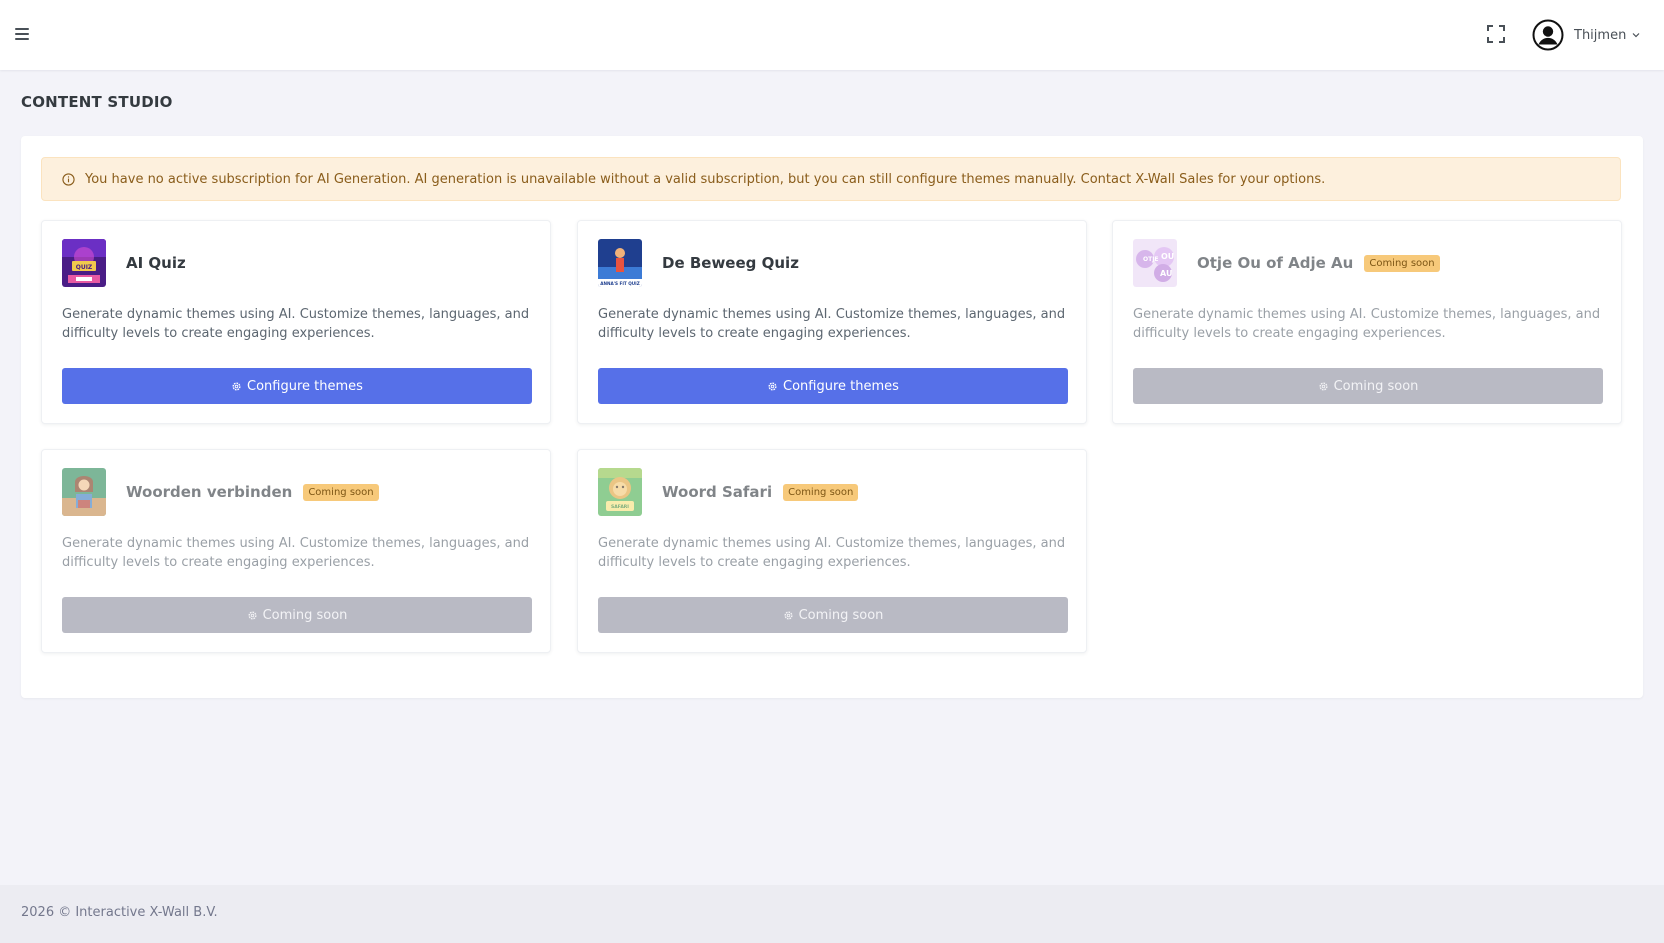 The height and width of the screenshot is (943, 1664). Describe the element at coordinates (209, 492) in the screenshot. I see `card-title: Woorden verbinden` at that location.